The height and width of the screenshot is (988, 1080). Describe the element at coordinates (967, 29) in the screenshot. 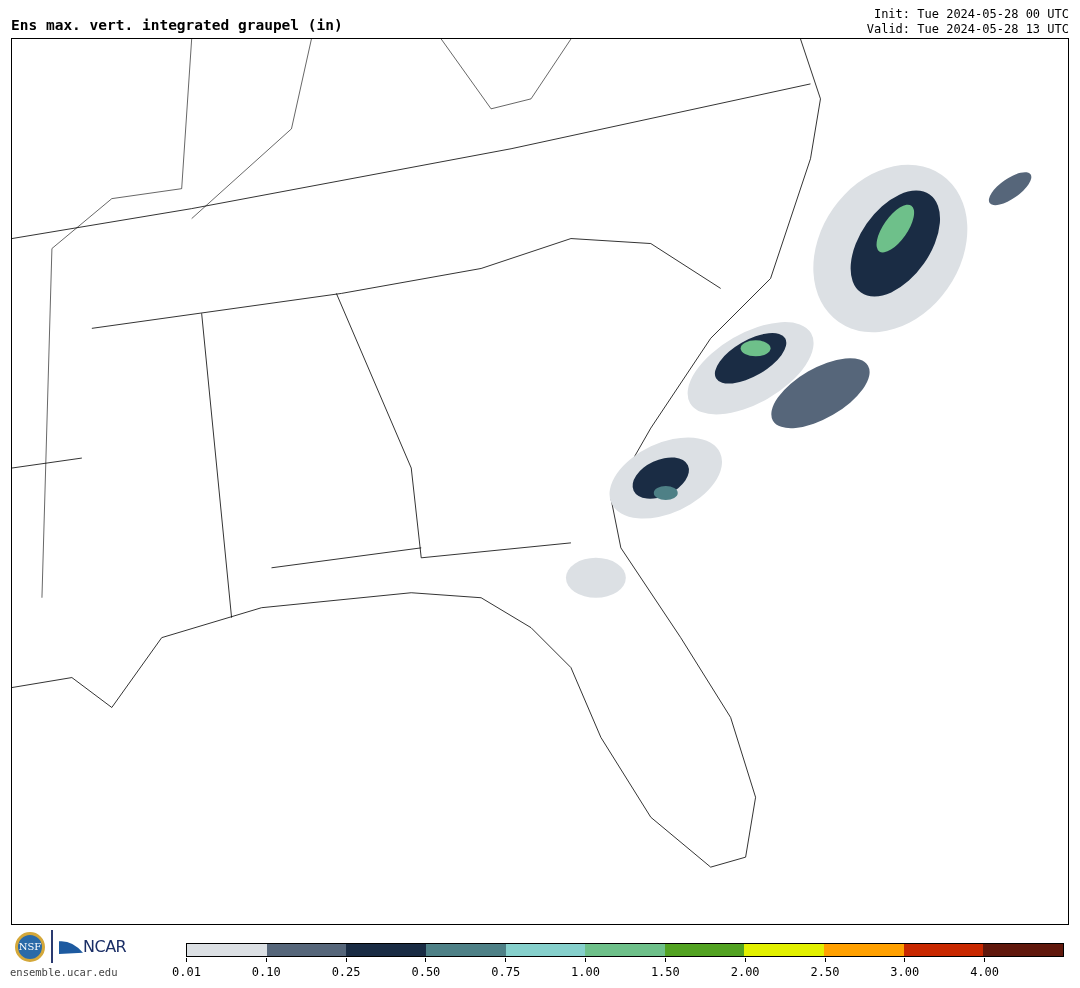

I see `valid-time: Valid: Tue 2024-05-28 13 UTC` at that location.